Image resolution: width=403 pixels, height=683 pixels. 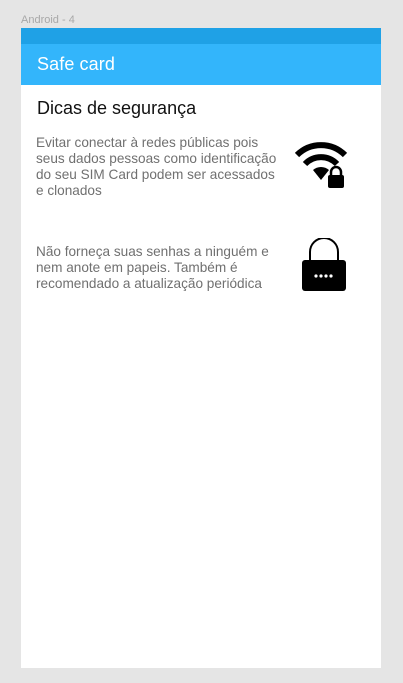 I want to click on status-bar, so click(x=201, y=36).